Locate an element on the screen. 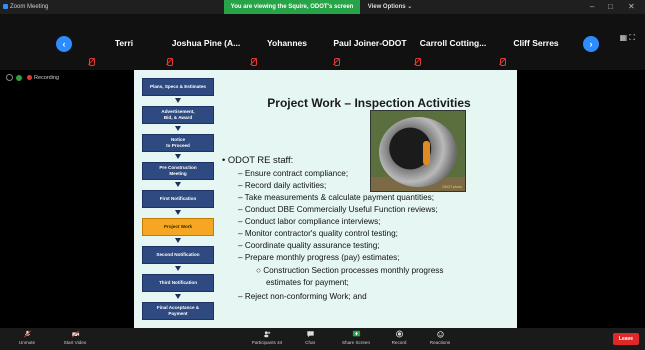 This screenshot has width=645, height=350. participants-button: Participants 44 is located at coordinates (267, 337).